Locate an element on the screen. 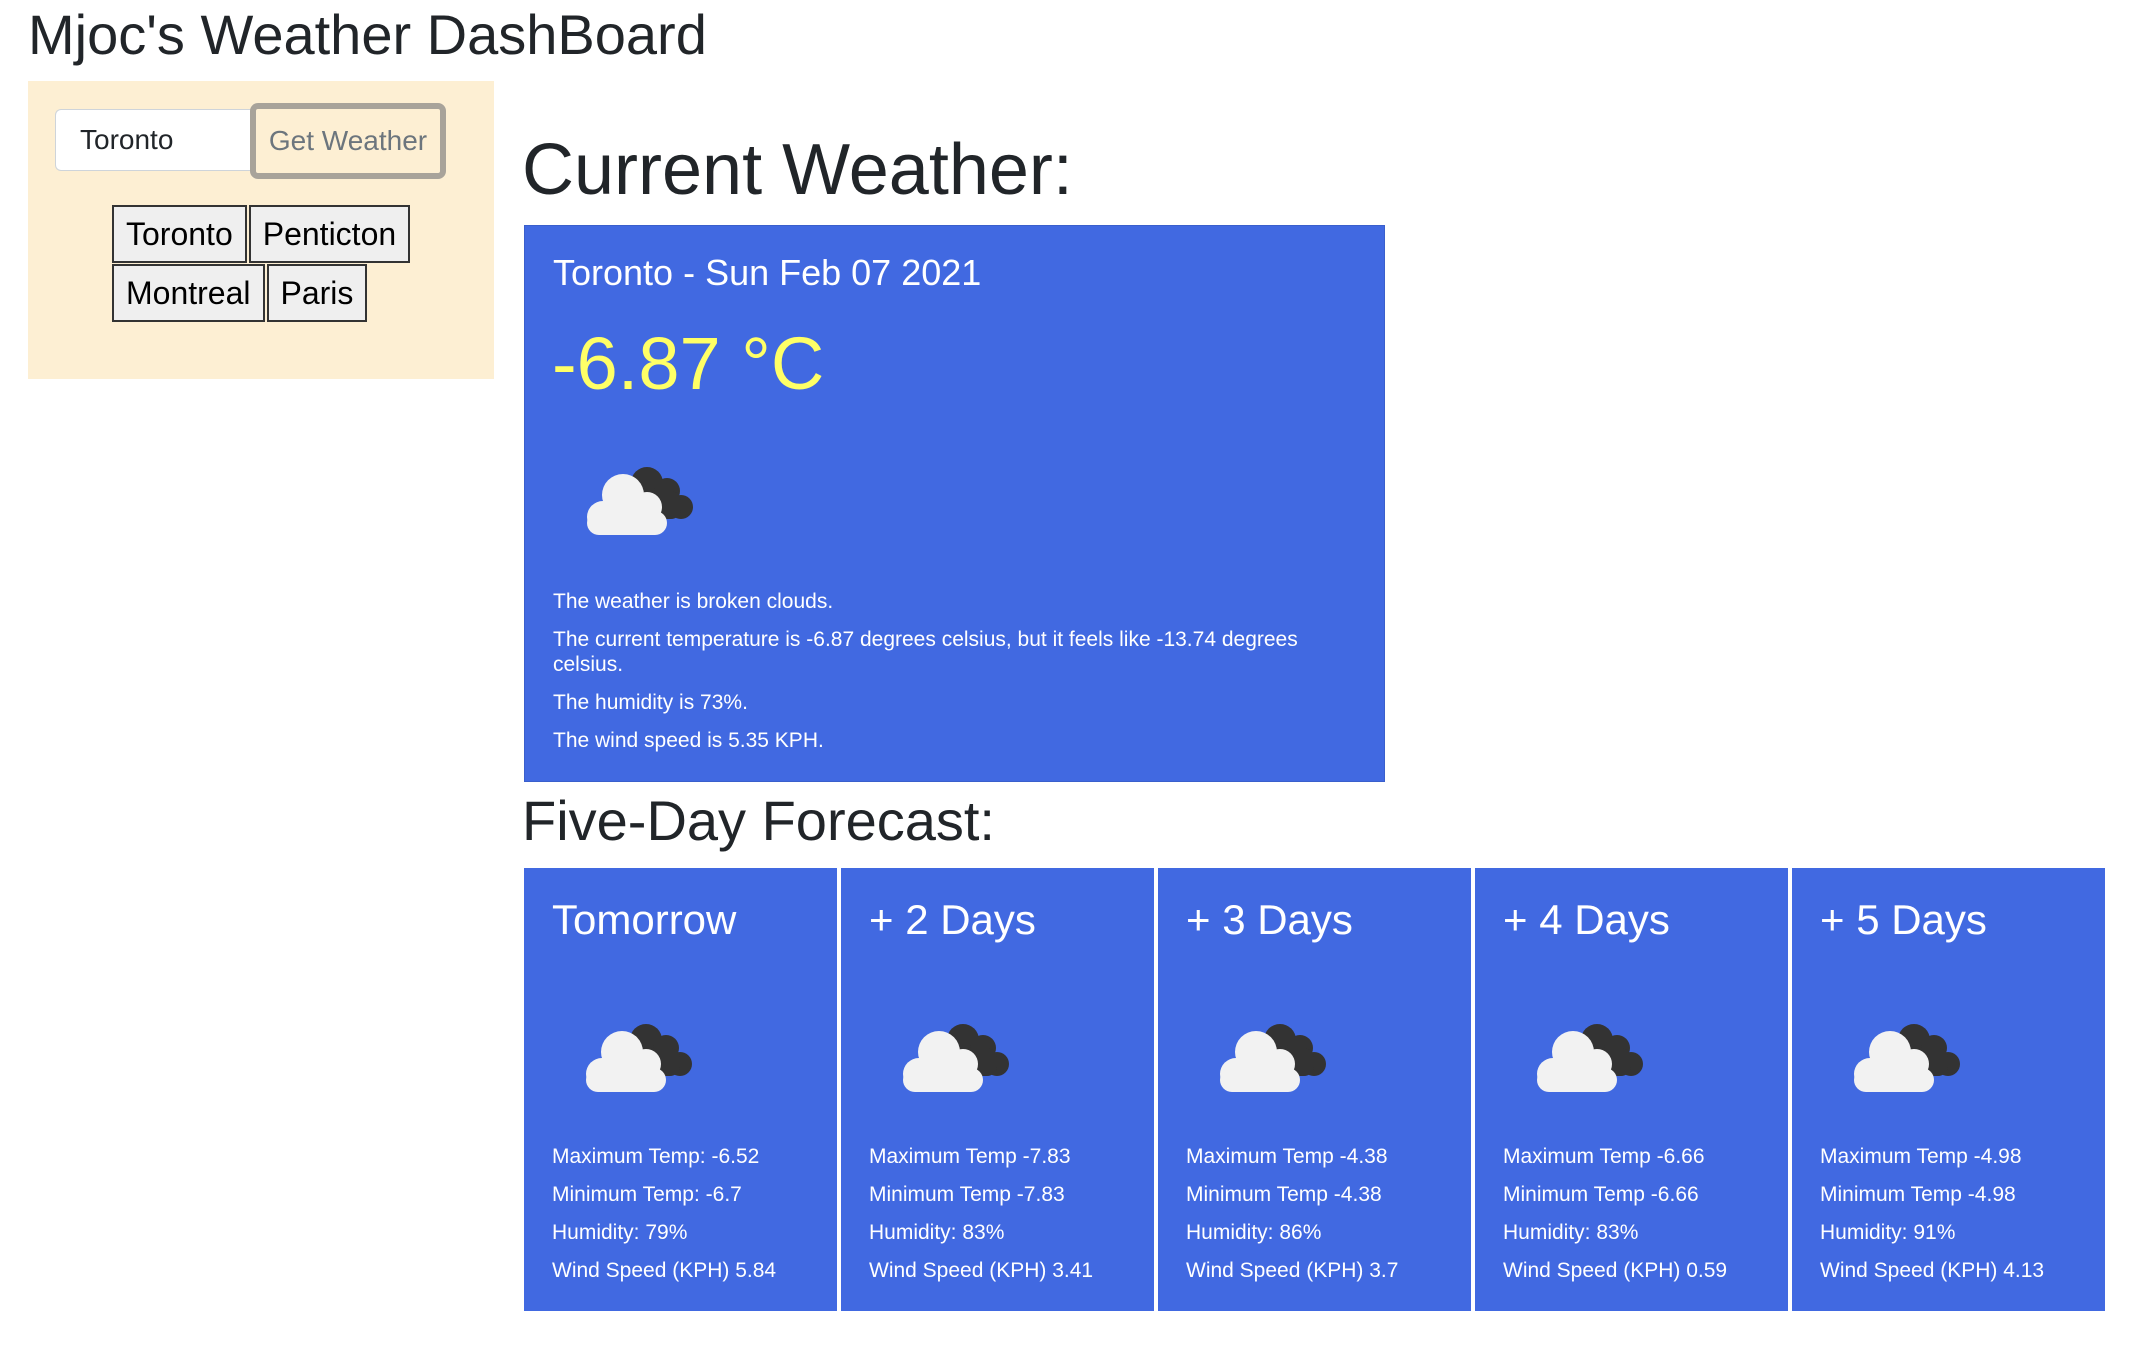 This screenshot has height=1346, width=2133. min-temp: Minimum Temp -4.98 is located at coordinates (1918, 1194).